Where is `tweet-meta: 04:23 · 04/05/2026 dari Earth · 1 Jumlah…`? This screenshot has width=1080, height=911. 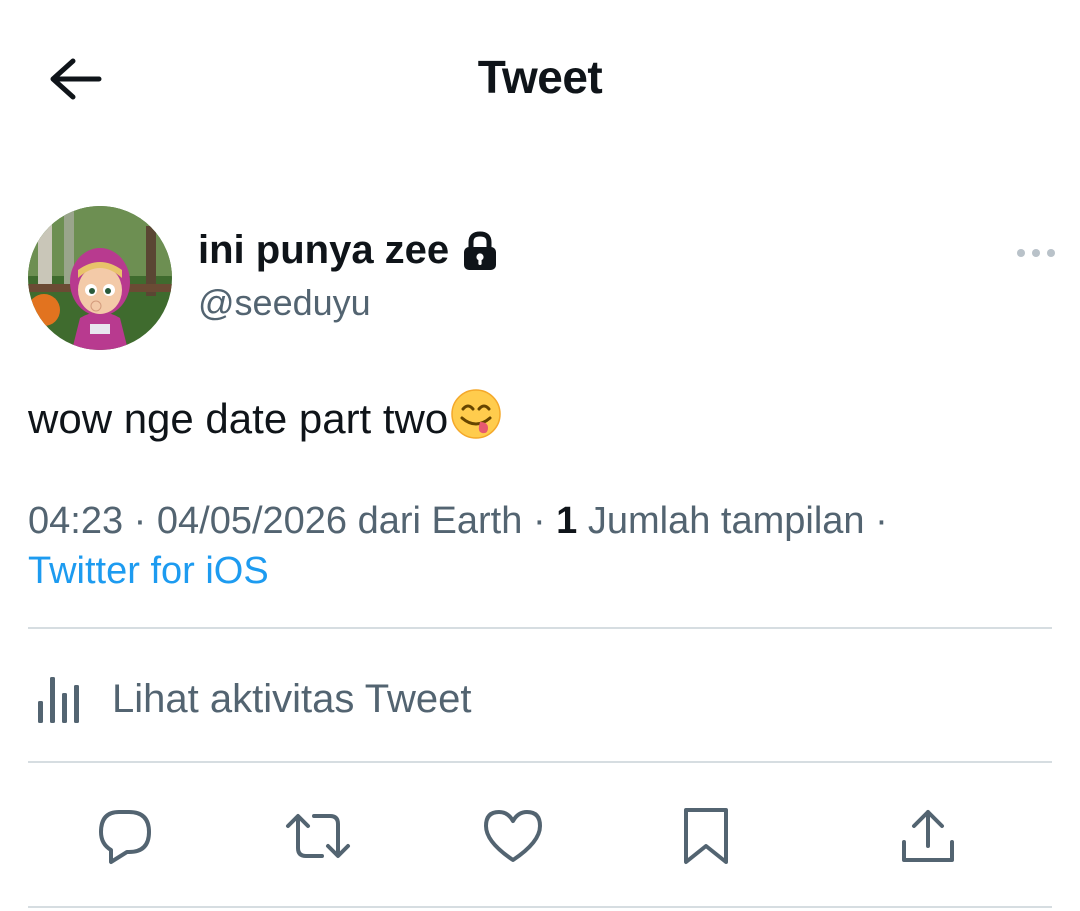 tweet-meta: 04:23 · 04/05/2026 dari Earth · 1 Jumlah… is located at coordinates (538, 521).